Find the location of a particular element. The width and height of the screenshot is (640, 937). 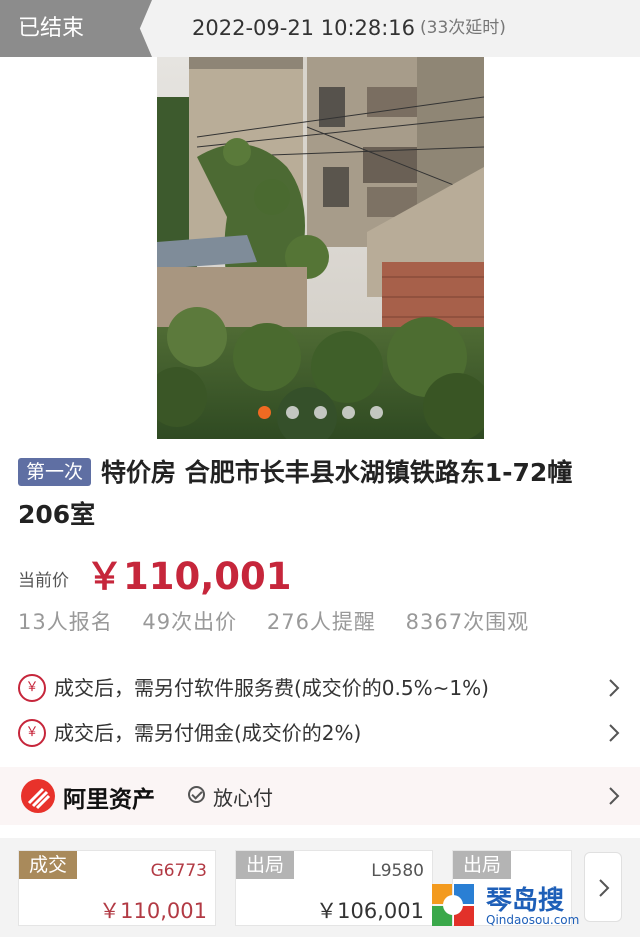

bid-record-card: 成交 G6773 ￥110,001 is located at coordinates (117, 888).